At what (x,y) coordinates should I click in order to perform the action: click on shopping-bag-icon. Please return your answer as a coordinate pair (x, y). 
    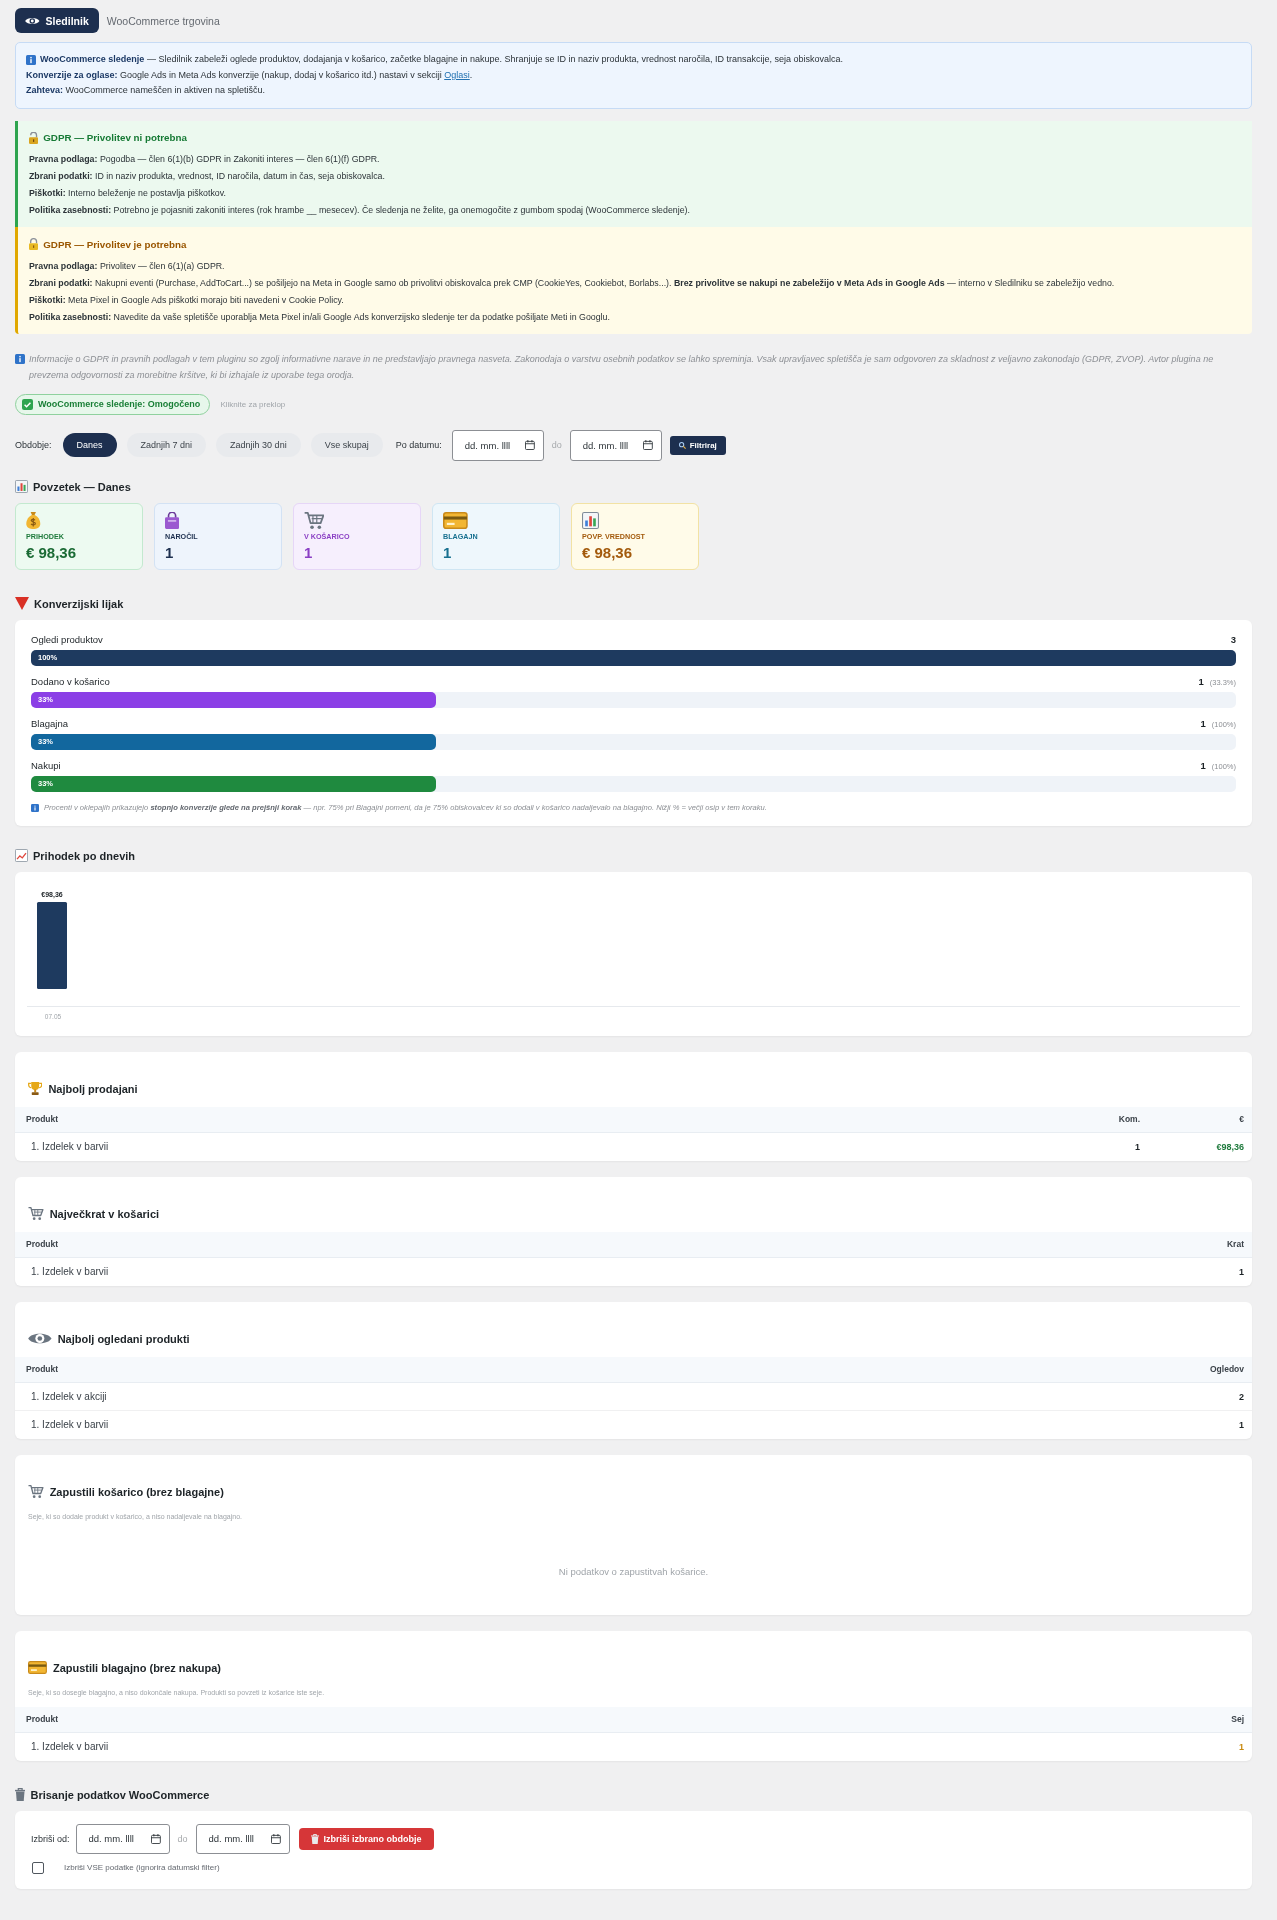
    Looking at the image, I should click on (172, 520).